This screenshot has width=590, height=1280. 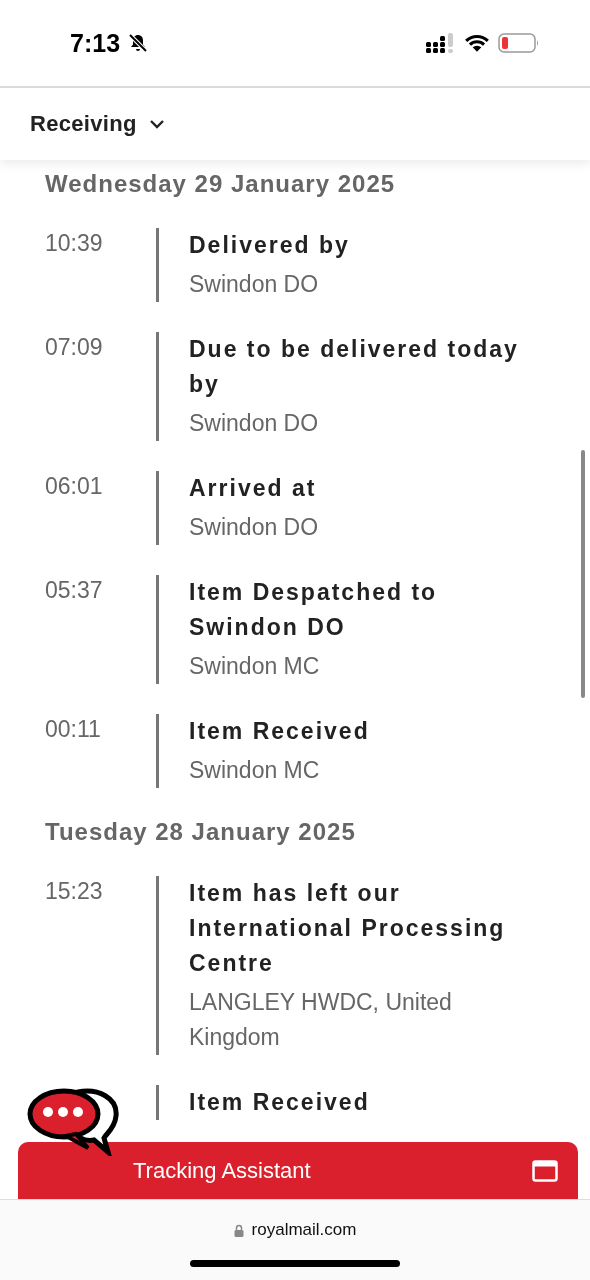 What do you see at coordinates (74, 347) in the screenshot?
I see `event-time: 07:09` at bounding box center [74, 347].